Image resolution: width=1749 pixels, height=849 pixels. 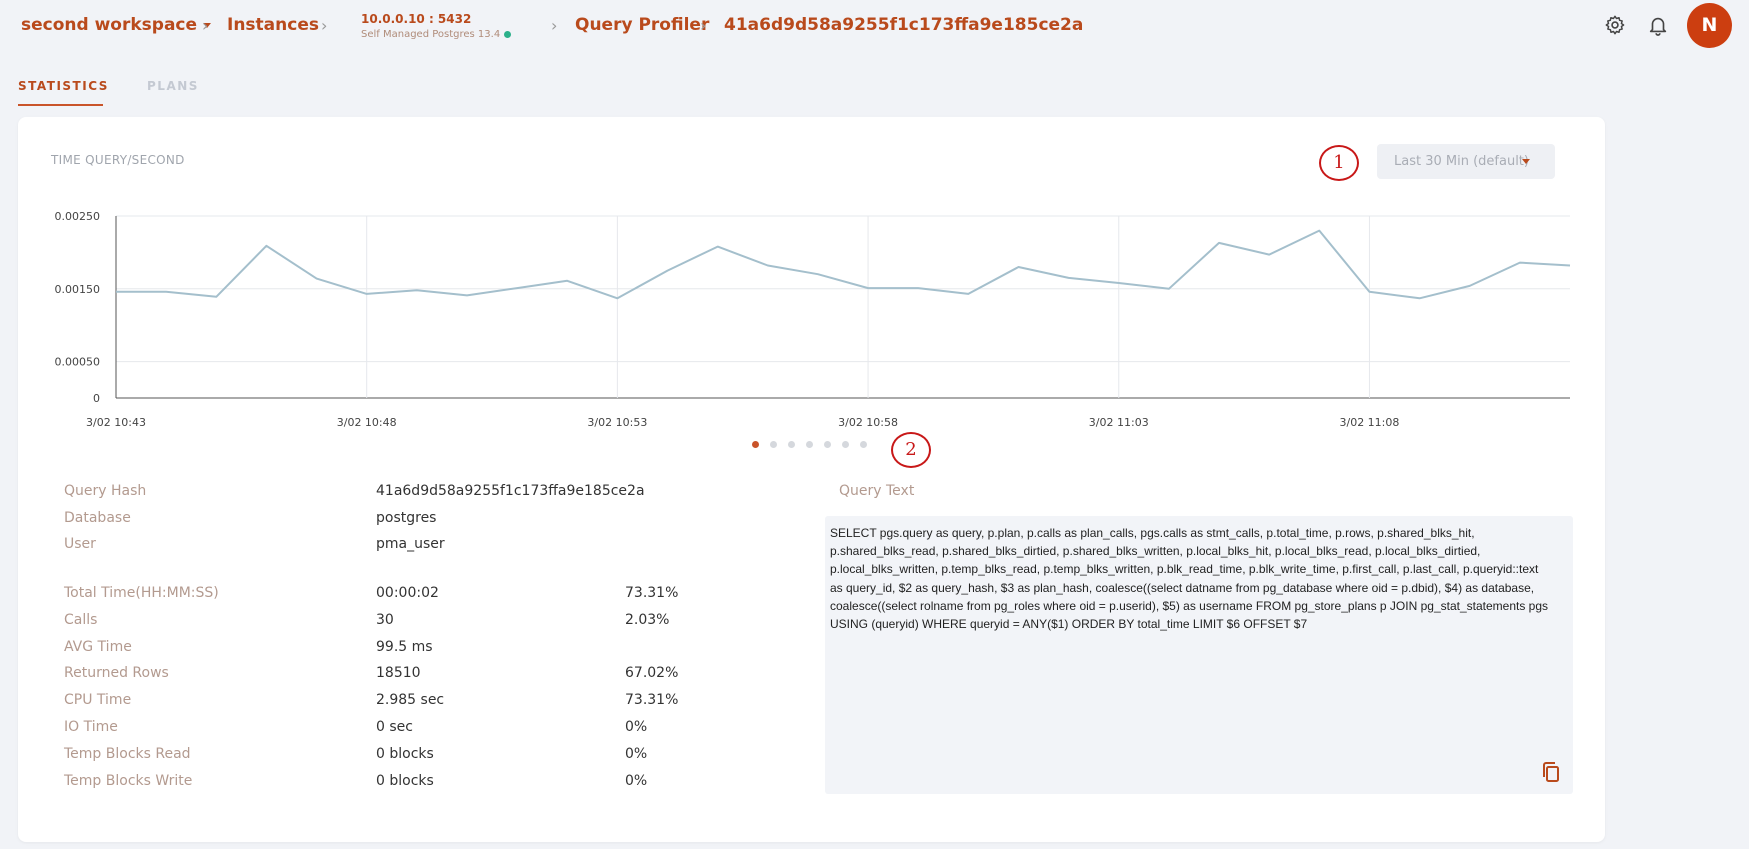 What do you see at coordinates (410, 544) in the screenshot?
I see `stat-value-user: pma_user` at bounding box center [410, 544].